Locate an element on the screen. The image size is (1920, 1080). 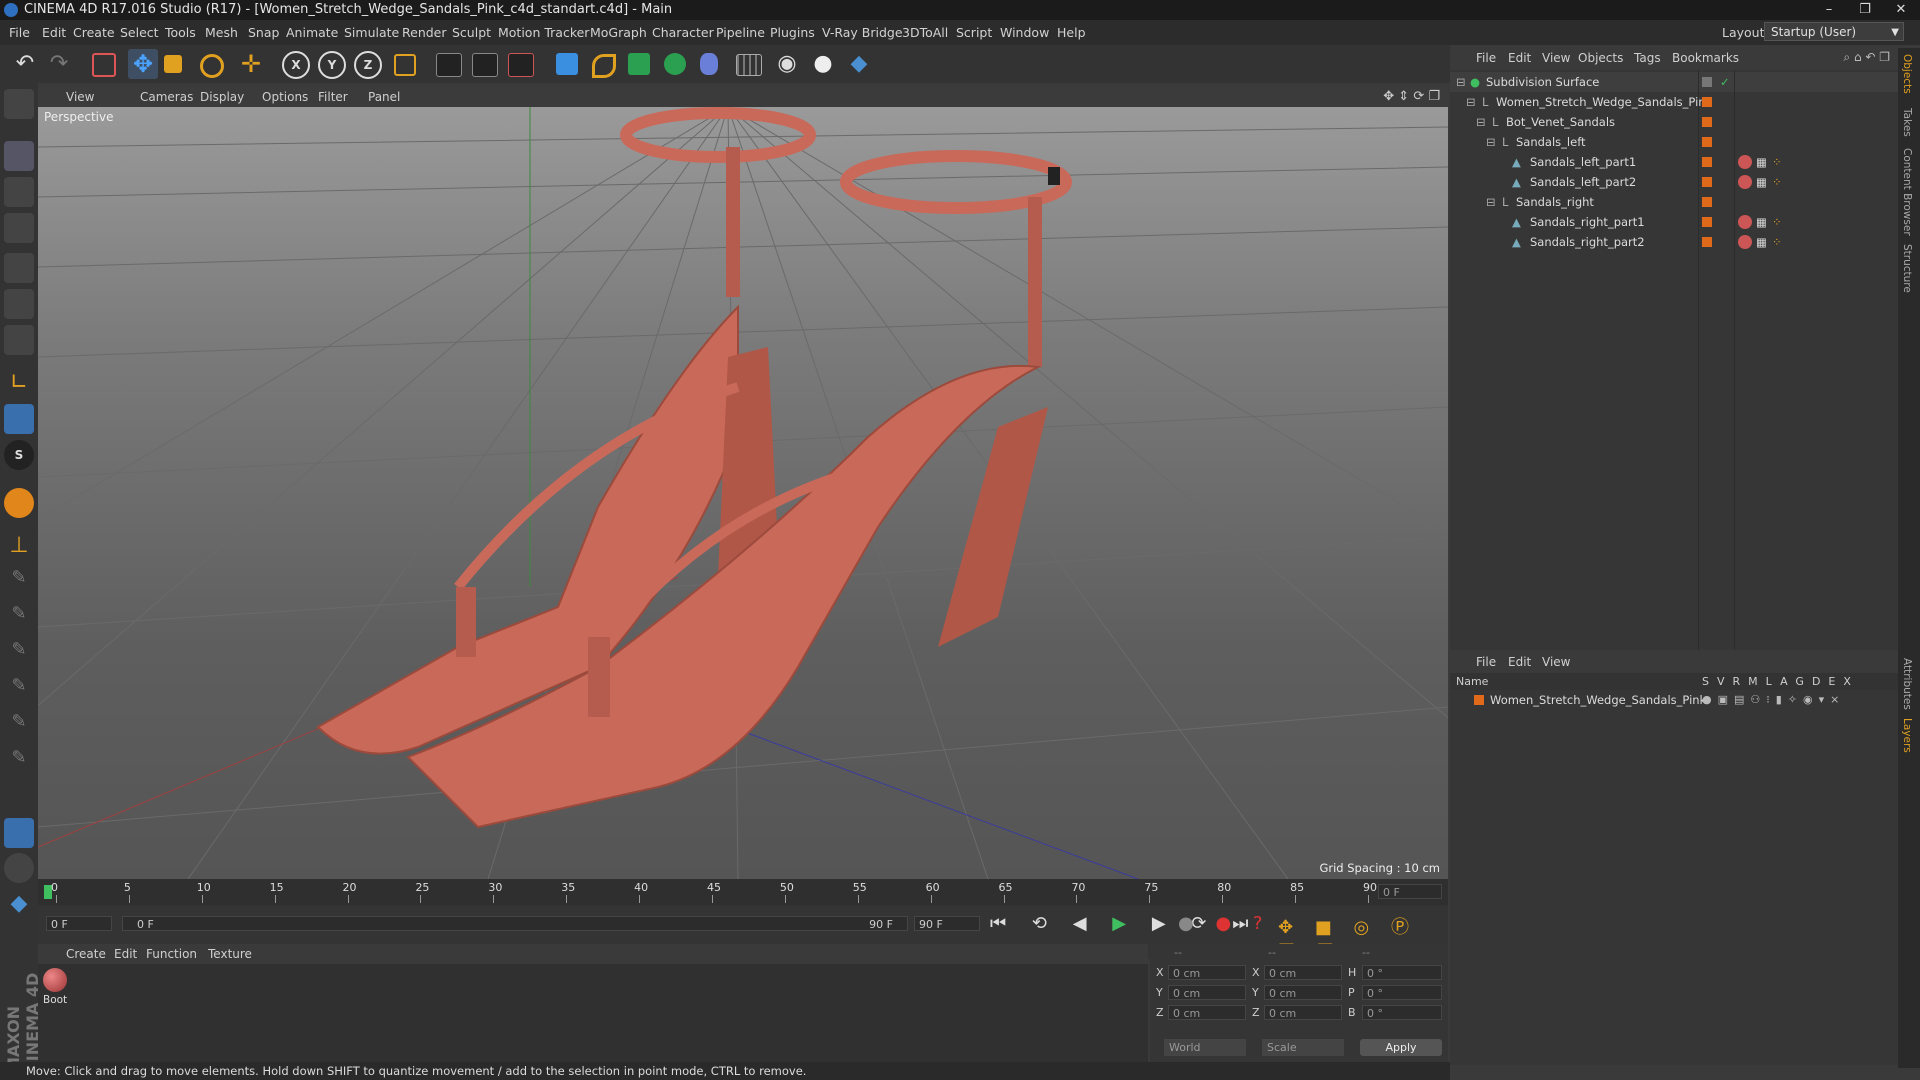
model-mode-icon is located at coordinates (19, 156).